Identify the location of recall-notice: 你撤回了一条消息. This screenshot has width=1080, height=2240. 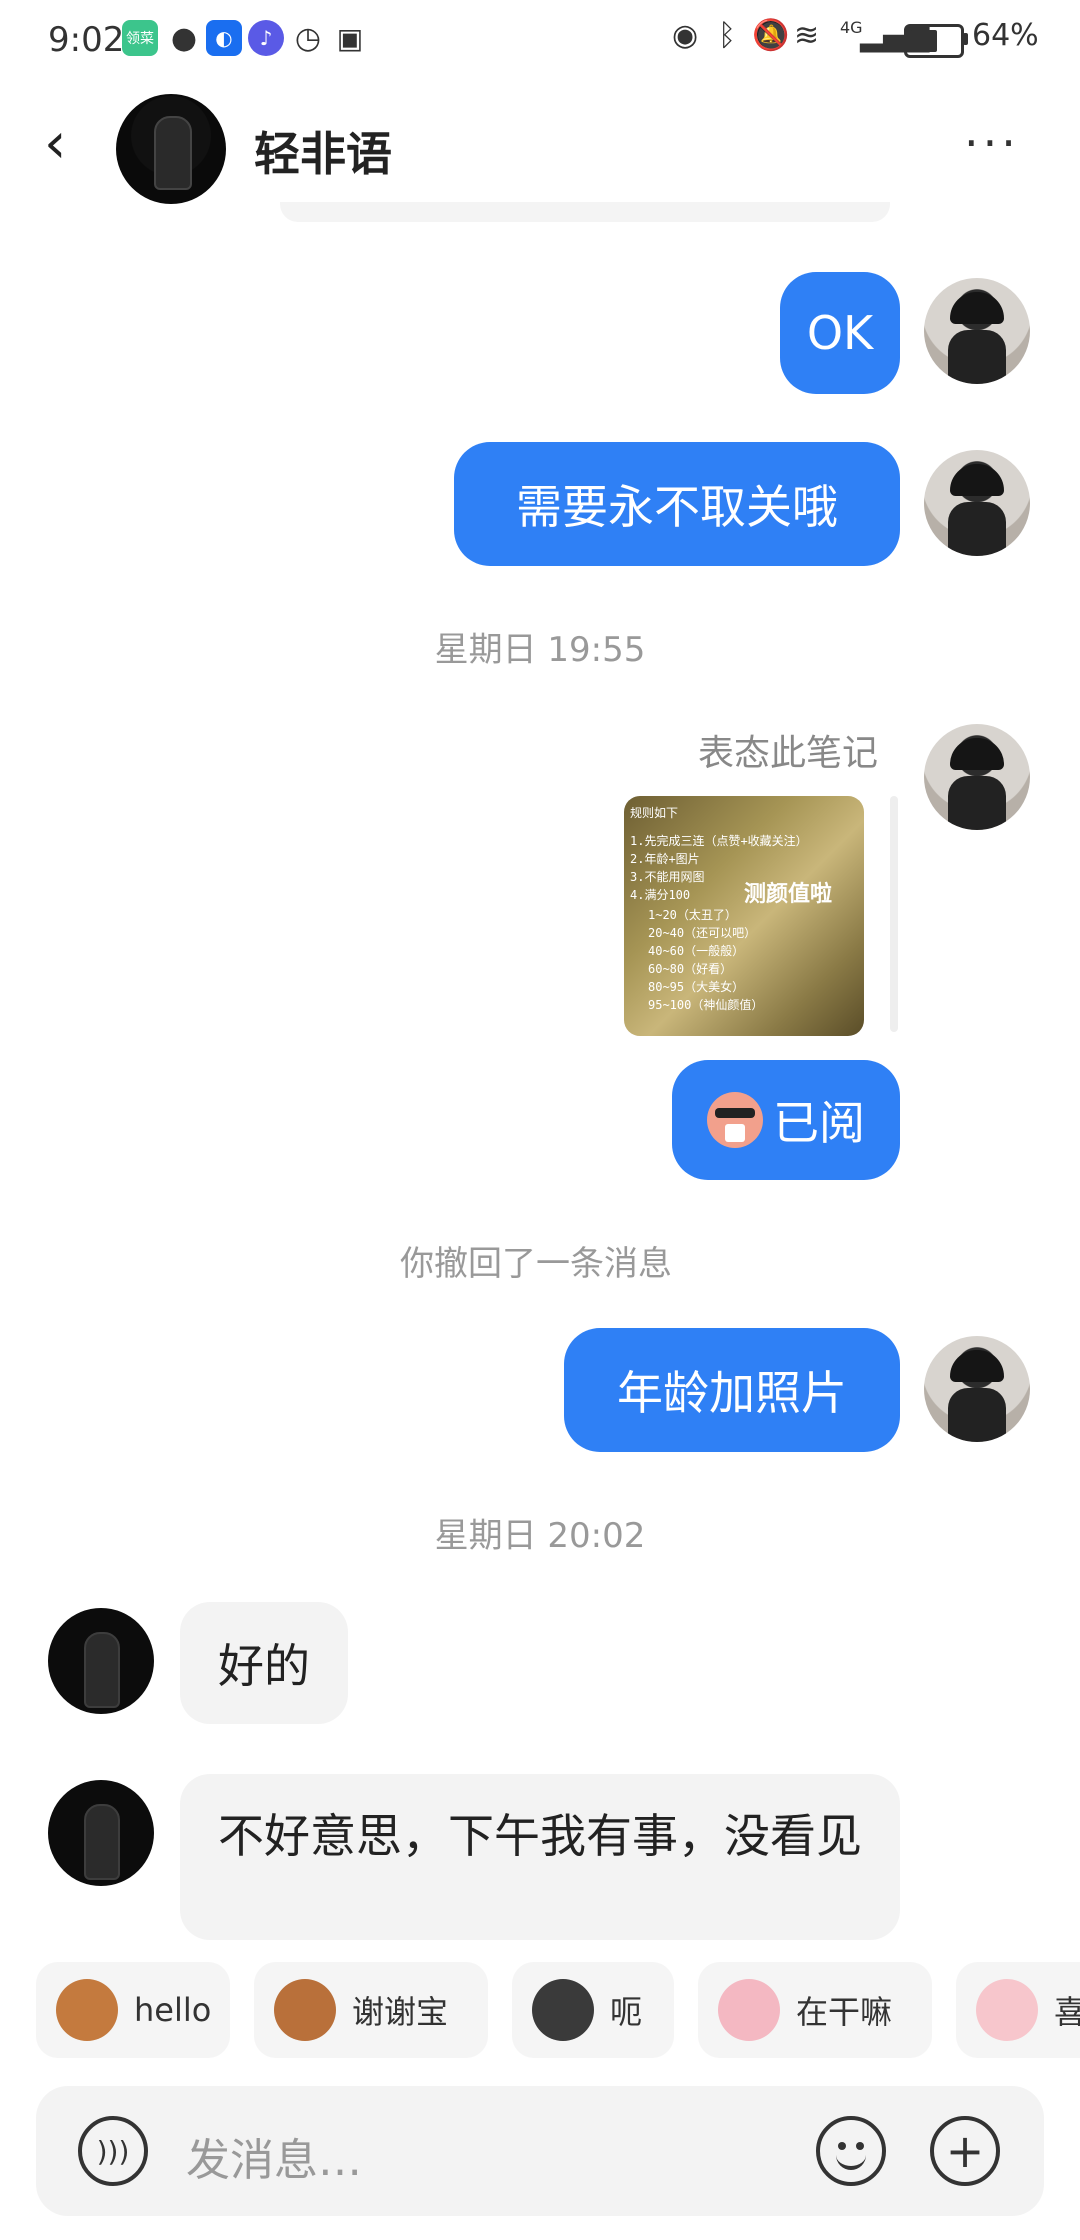
(536, 1264).